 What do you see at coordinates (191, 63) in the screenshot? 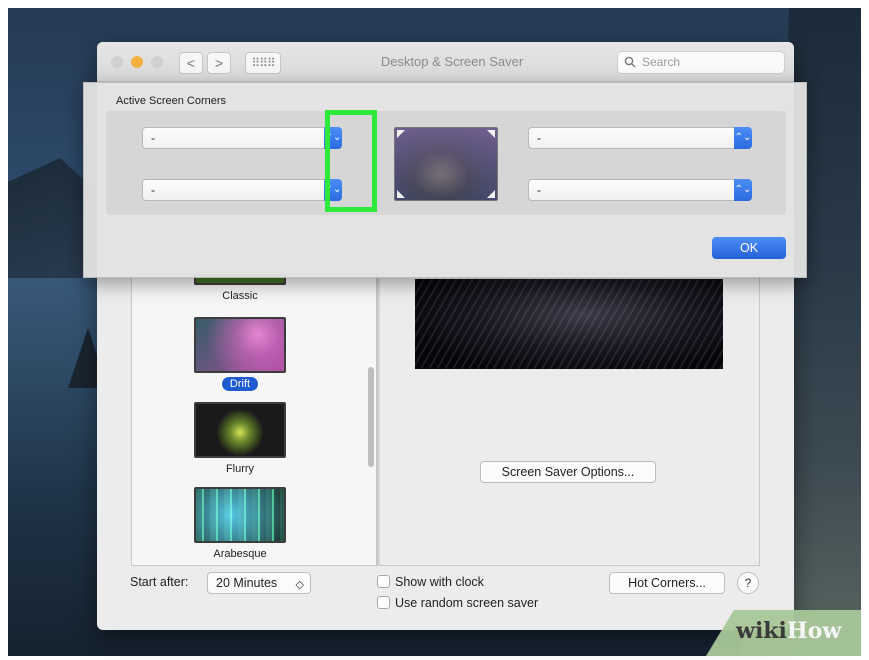
I see `back-button: <` at bounding box center [191, 63].